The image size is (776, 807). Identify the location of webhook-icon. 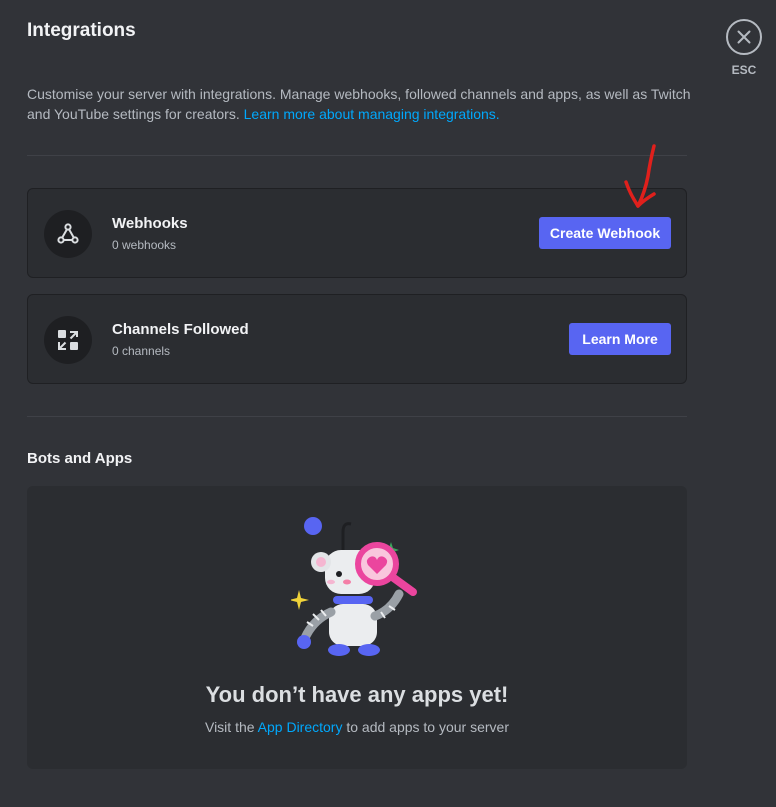
(68, 233).